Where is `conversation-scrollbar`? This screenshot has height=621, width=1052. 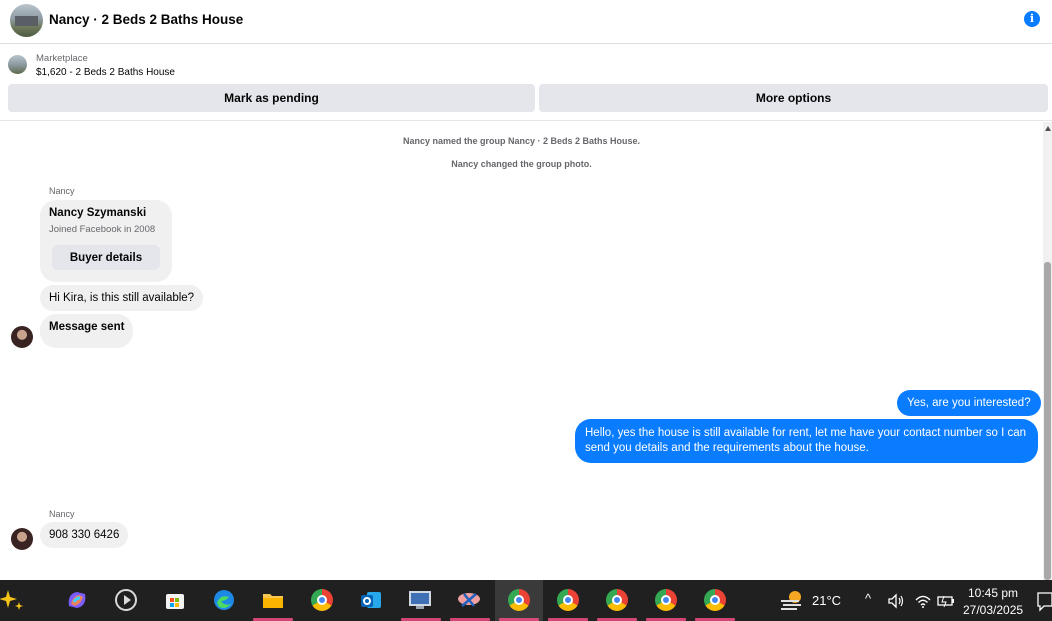
conversation-scrollbar is located at coordinates (1047, 351).